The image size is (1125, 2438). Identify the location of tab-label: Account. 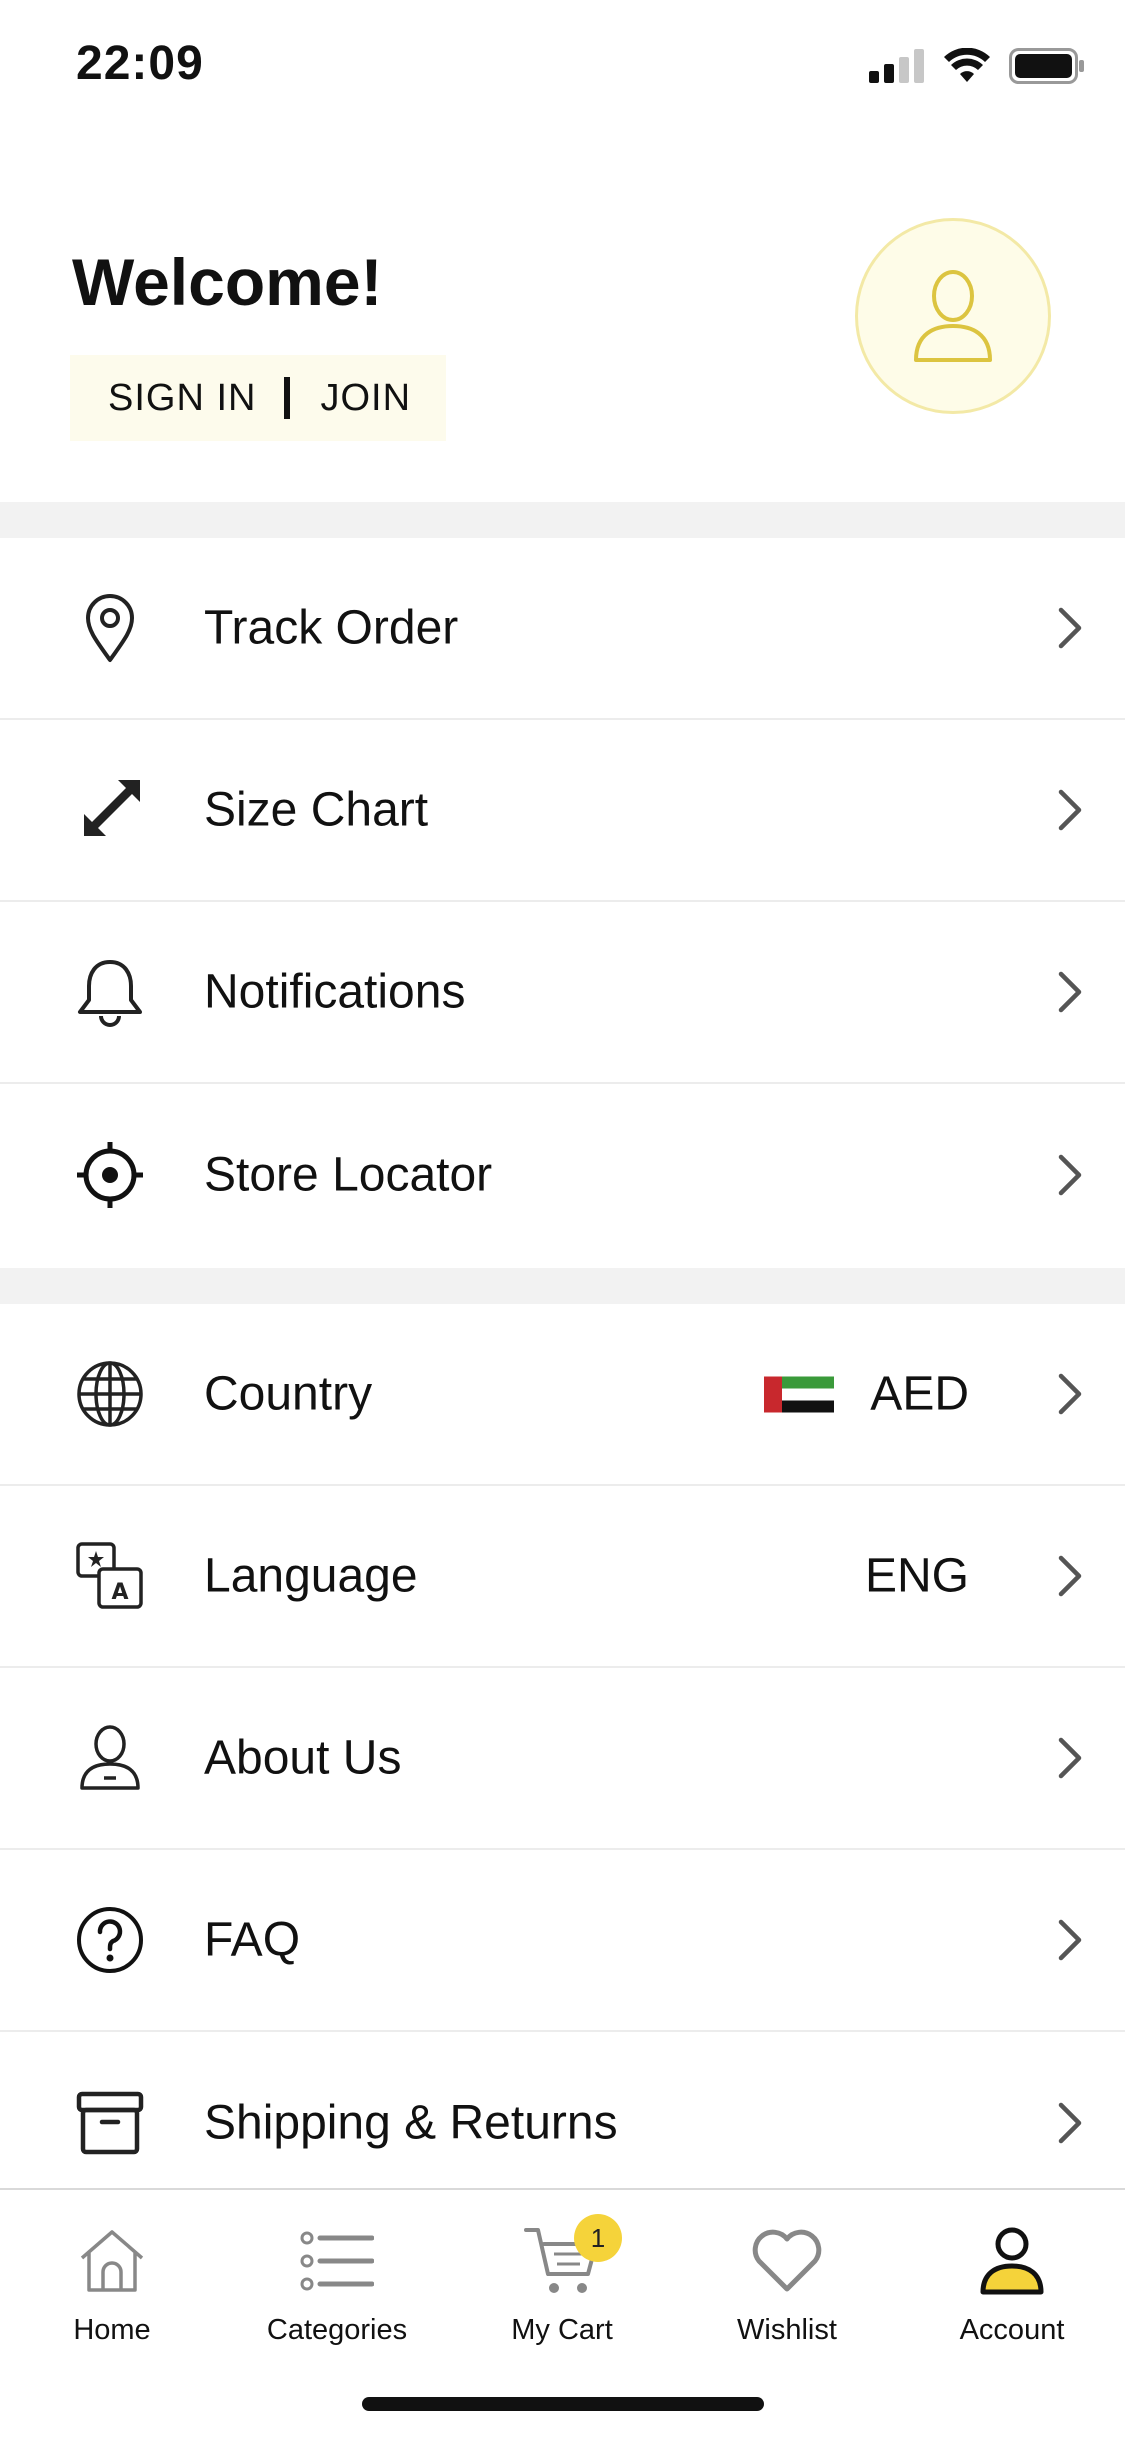
(1012, 2330).